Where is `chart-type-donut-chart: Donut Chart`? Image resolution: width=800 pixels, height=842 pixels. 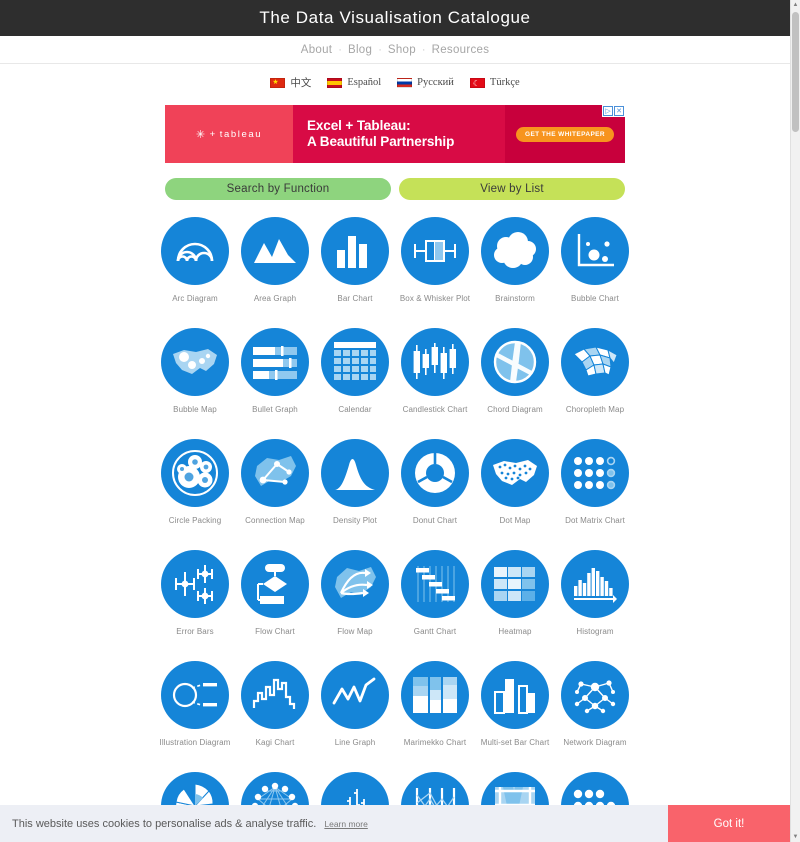
chart-type-donut-chart: Donut Chart is located at coordinates (435, 482).